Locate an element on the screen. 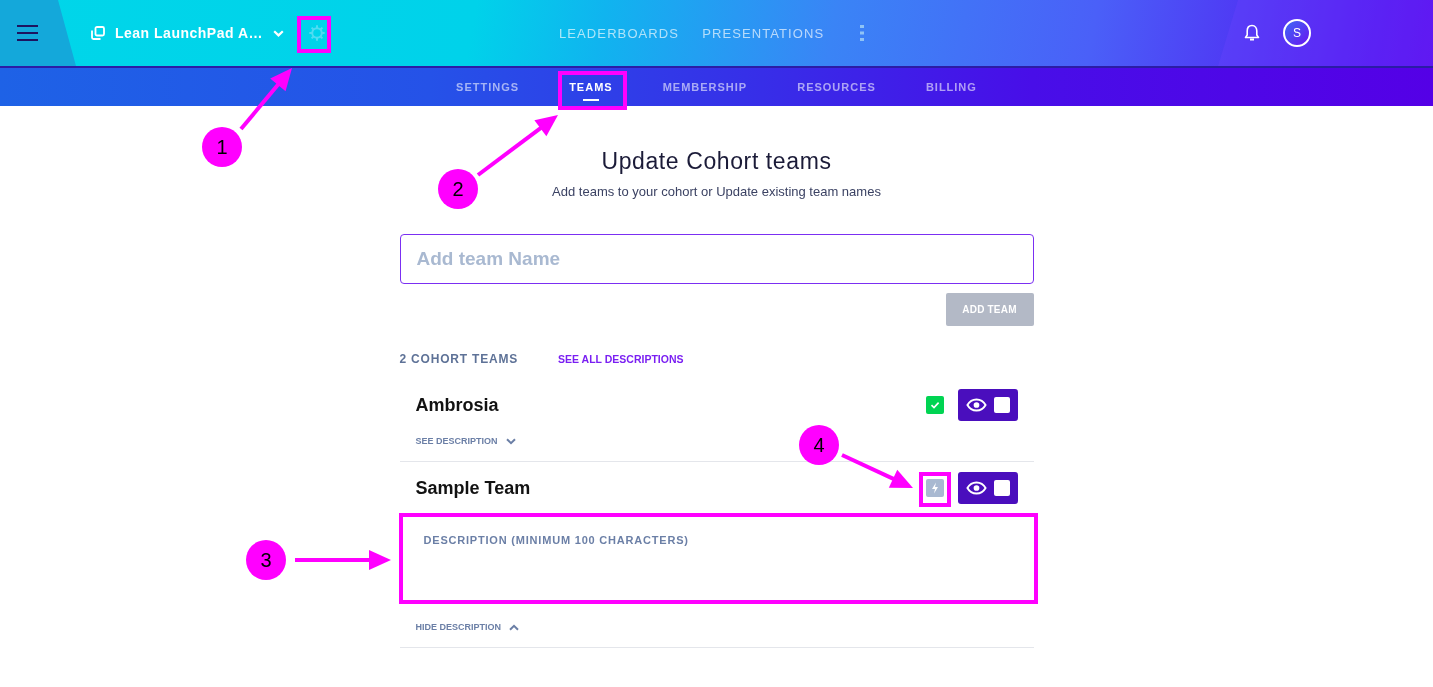 The image size is (1433, 687). team-name-input: Add team Name is located at coordinates (716, 259).